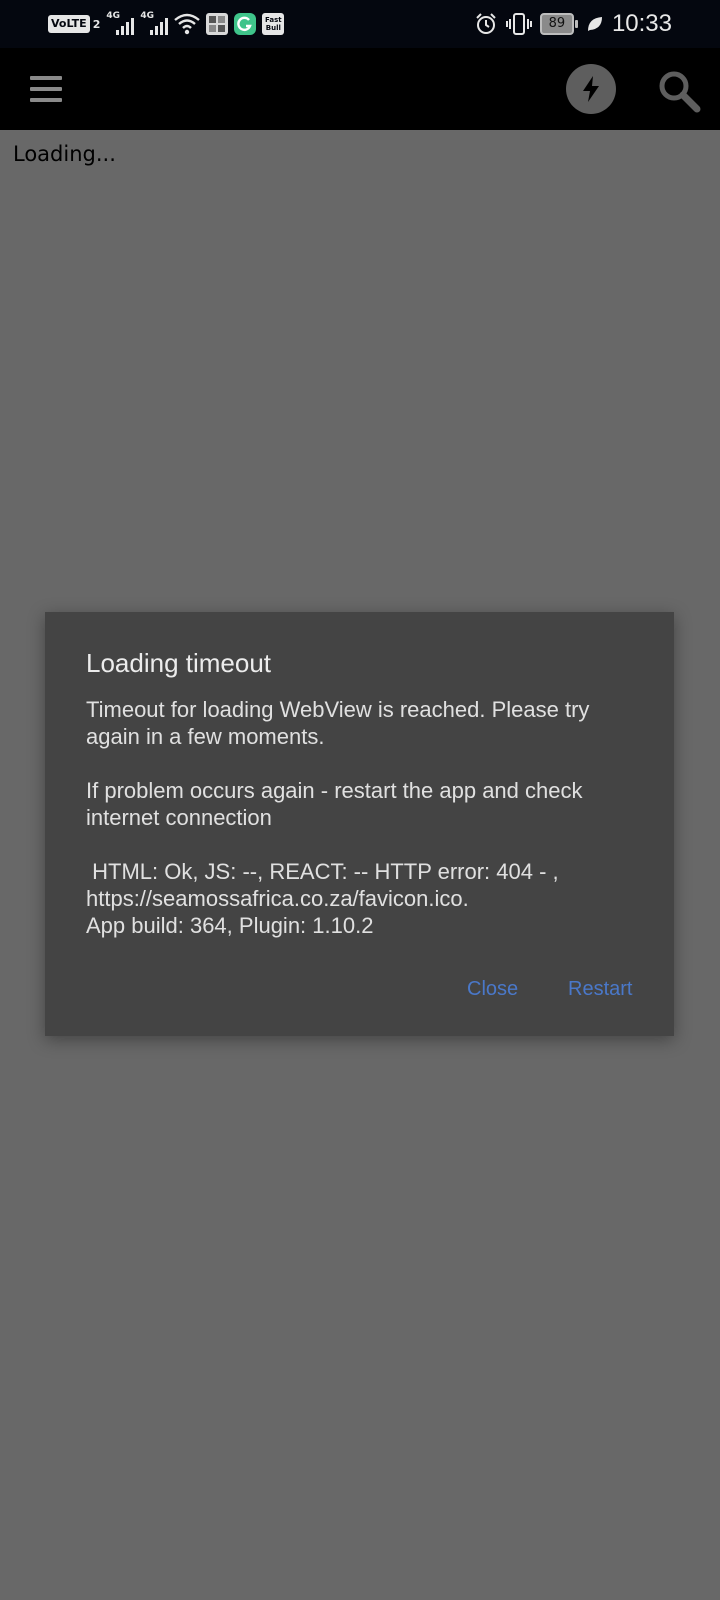  Describe the element at coordinates (230, 925) in the screenshot. I see `dialog-line-build: App build: 364, Plugin: 1.10.2` at that location.